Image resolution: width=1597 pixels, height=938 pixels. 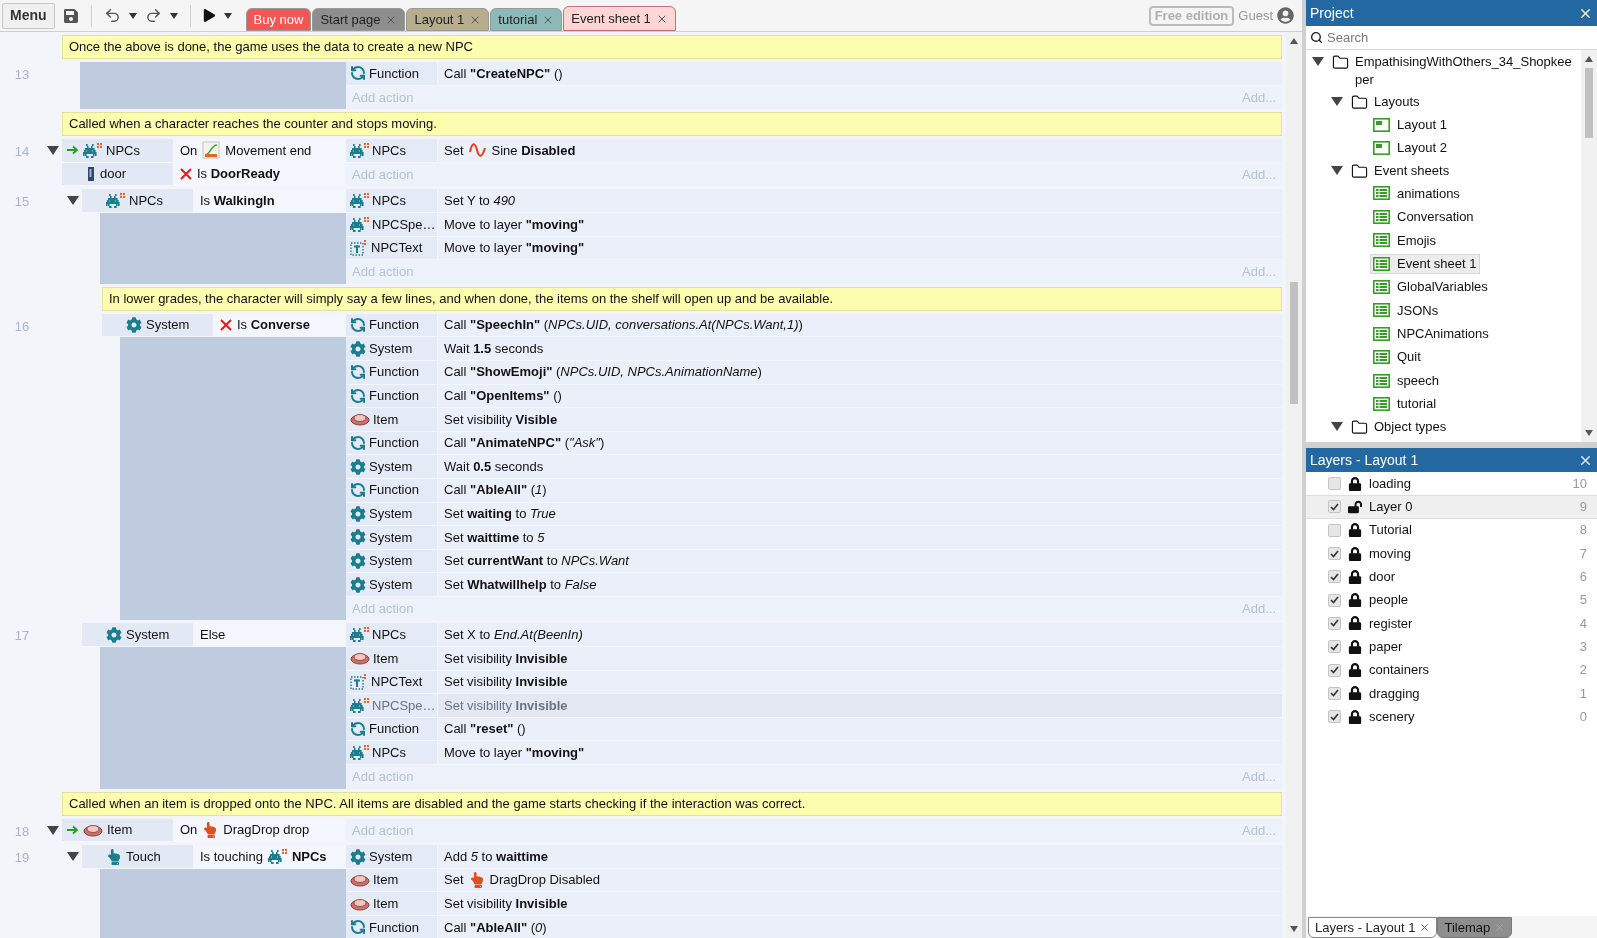 I want to click on layer-row: paper 3, so click(x=1451, y=647).